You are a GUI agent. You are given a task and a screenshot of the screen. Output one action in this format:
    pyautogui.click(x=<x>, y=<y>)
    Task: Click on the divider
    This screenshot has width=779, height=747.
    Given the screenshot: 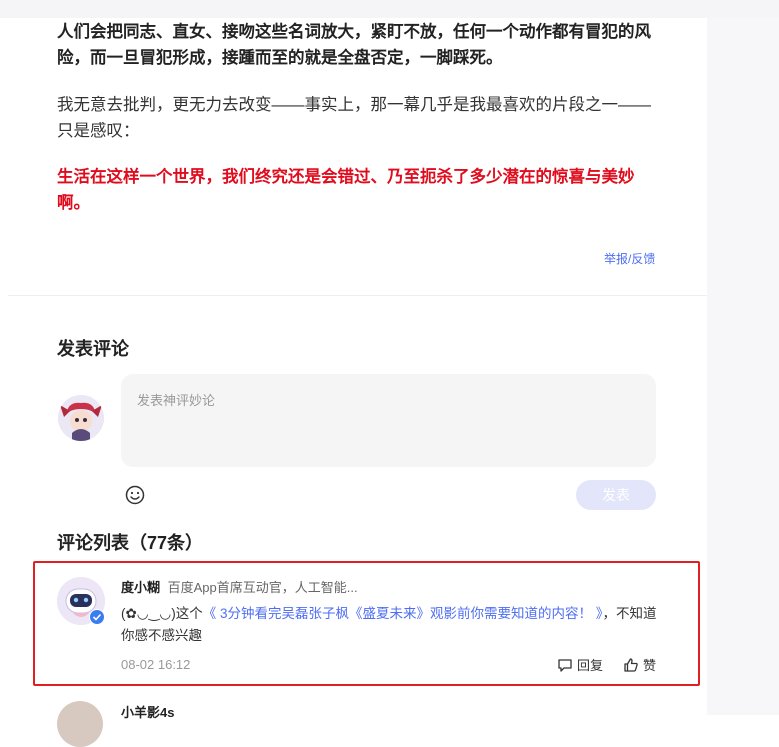 What is the action you would take?
    pyautogui.click(x=357, y=295)
    